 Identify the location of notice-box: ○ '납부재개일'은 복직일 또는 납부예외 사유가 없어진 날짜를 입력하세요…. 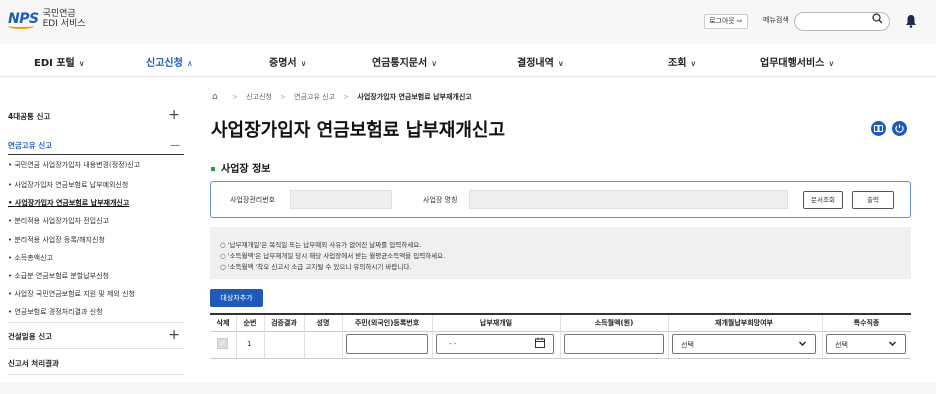
(560, 253).